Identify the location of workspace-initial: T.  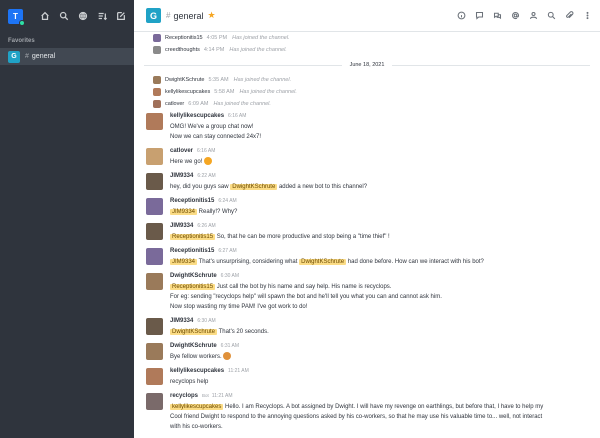
(15, 16).